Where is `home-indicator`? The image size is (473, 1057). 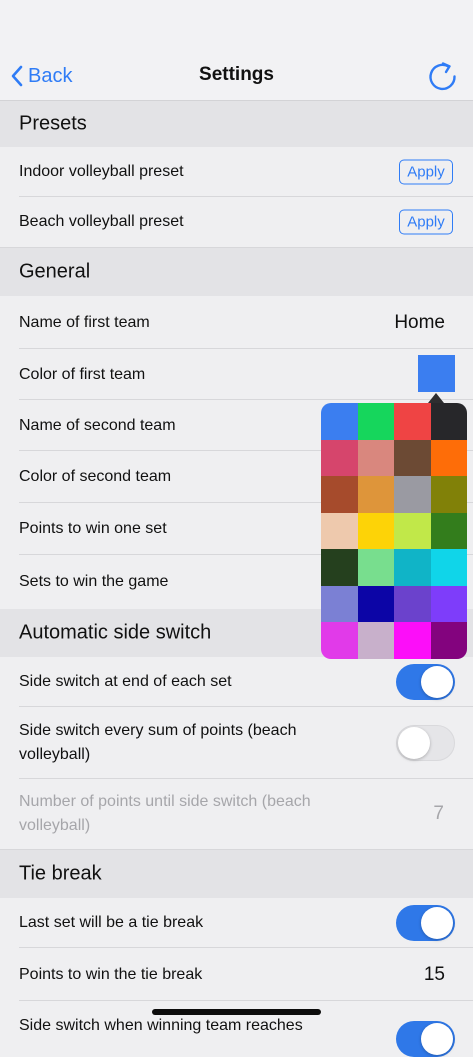 home-indicator is located at coordinates (236, 1012).